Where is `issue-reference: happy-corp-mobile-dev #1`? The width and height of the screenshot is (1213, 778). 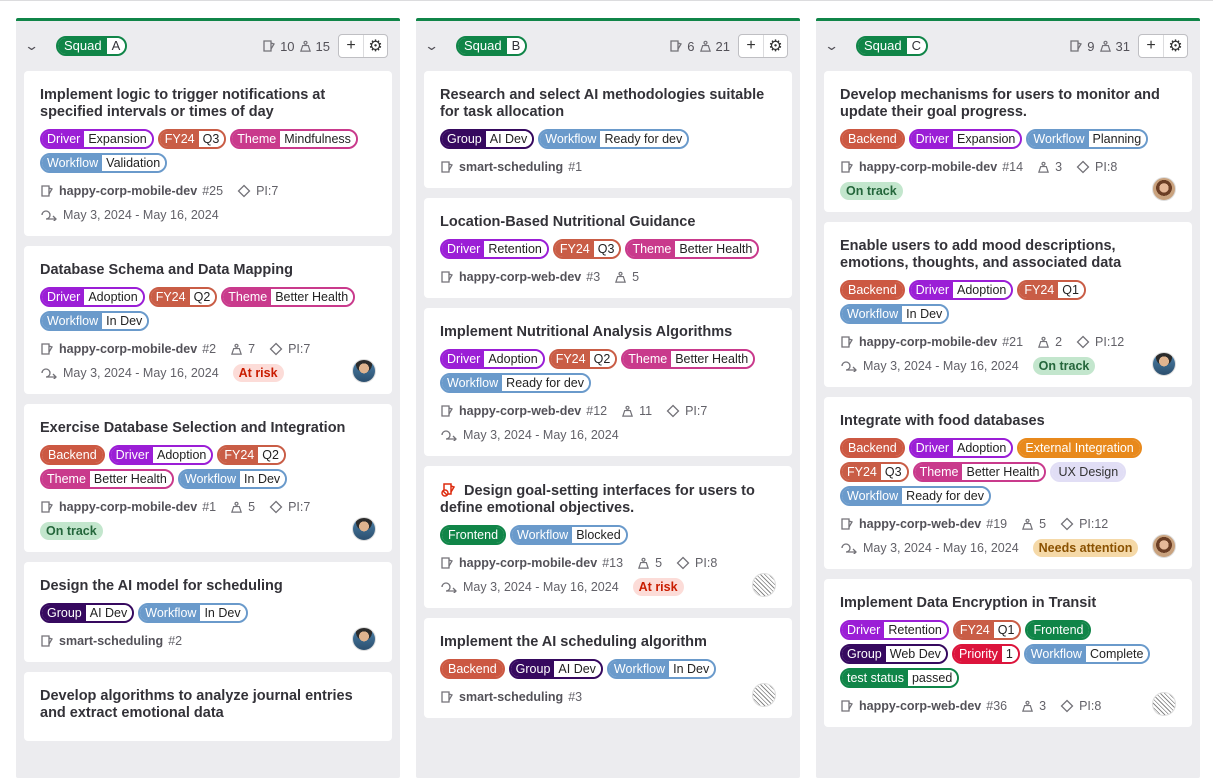
issue-reference: happy-corp-mobile-dev #1 is located at coordinates (128, 507).